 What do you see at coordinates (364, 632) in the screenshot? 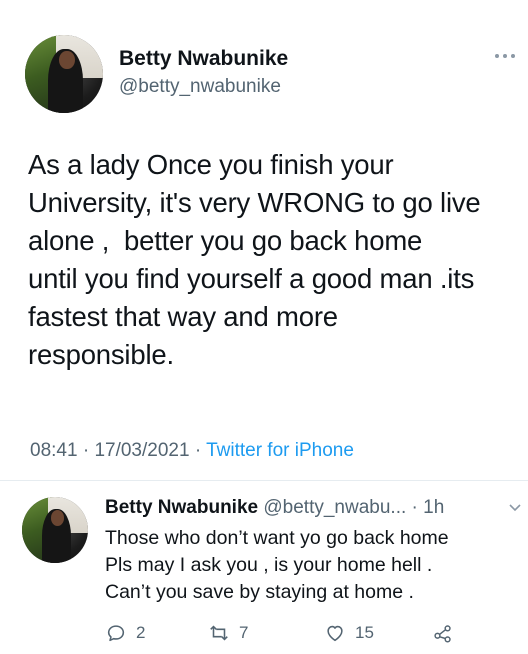
I see `like-count: 15` at bounding box center [364, 632].